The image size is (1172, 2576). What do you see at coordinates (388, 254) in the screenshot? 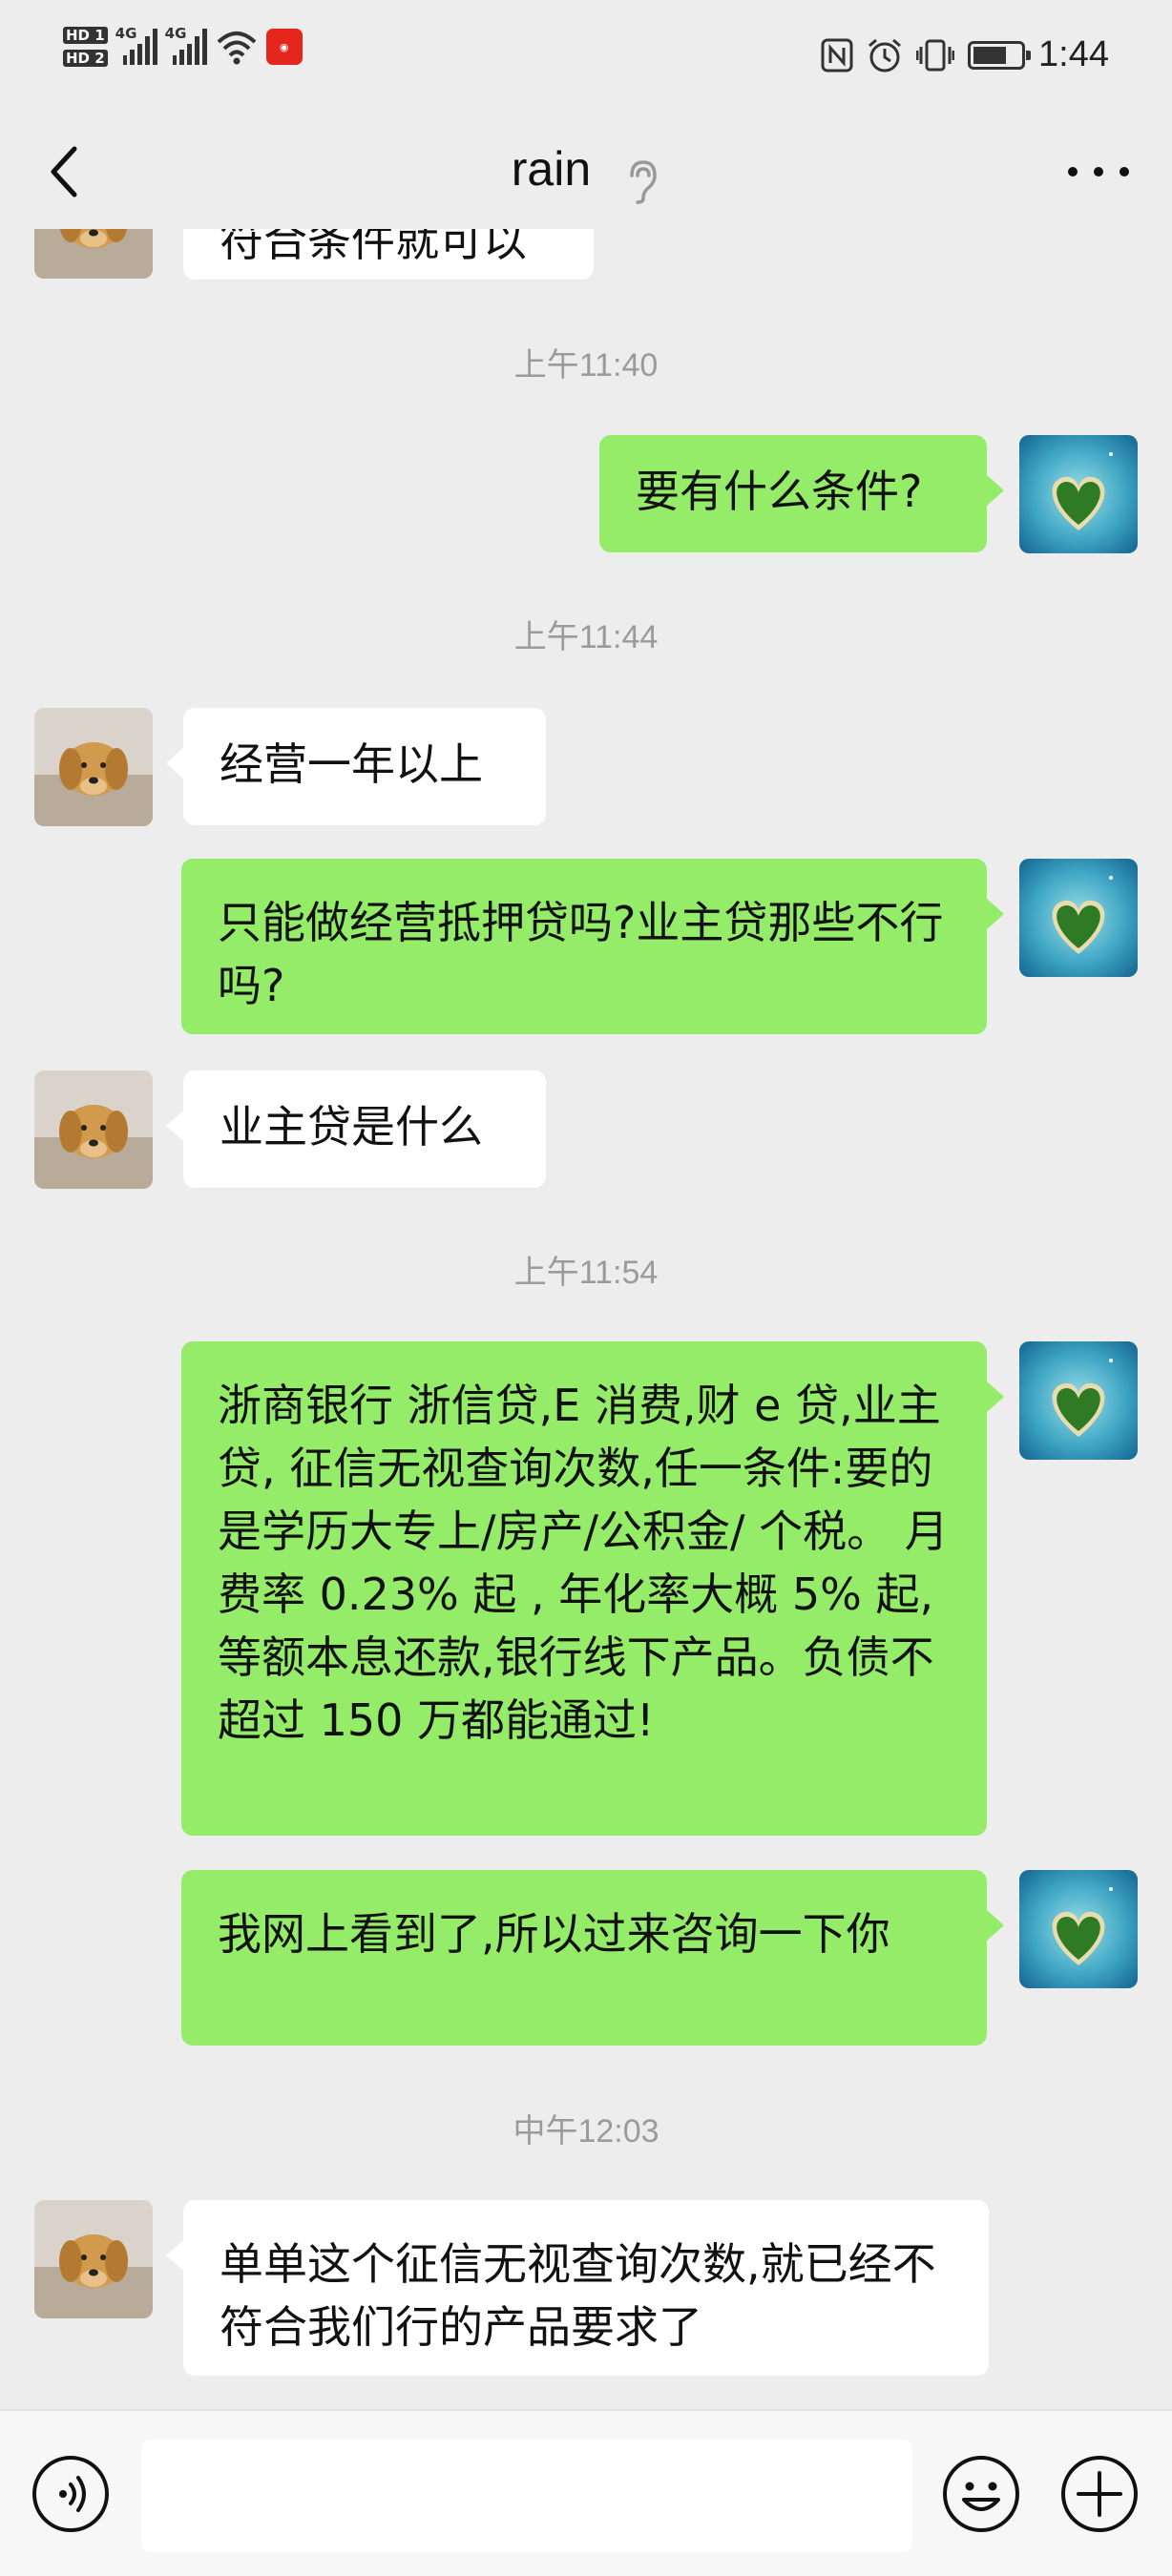
I see `message-bubble-received: 符合条件就可以` at bounding box center [388, 254].